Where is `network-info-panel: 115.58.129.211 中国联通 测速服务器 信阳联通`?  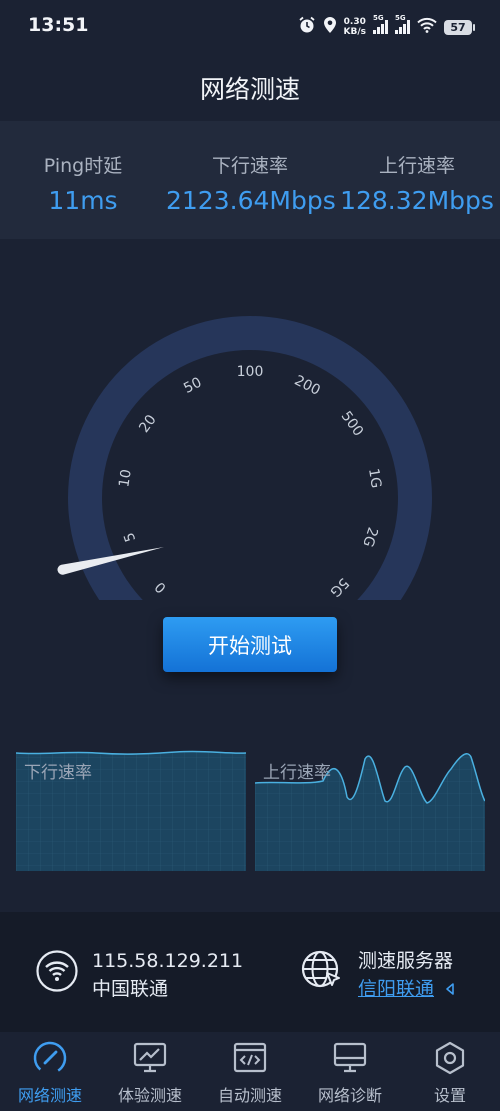
network-info-panel: 115.58.129.211 中国联通 测速服务器 信阳联通 is located at coordinates (250, 972).